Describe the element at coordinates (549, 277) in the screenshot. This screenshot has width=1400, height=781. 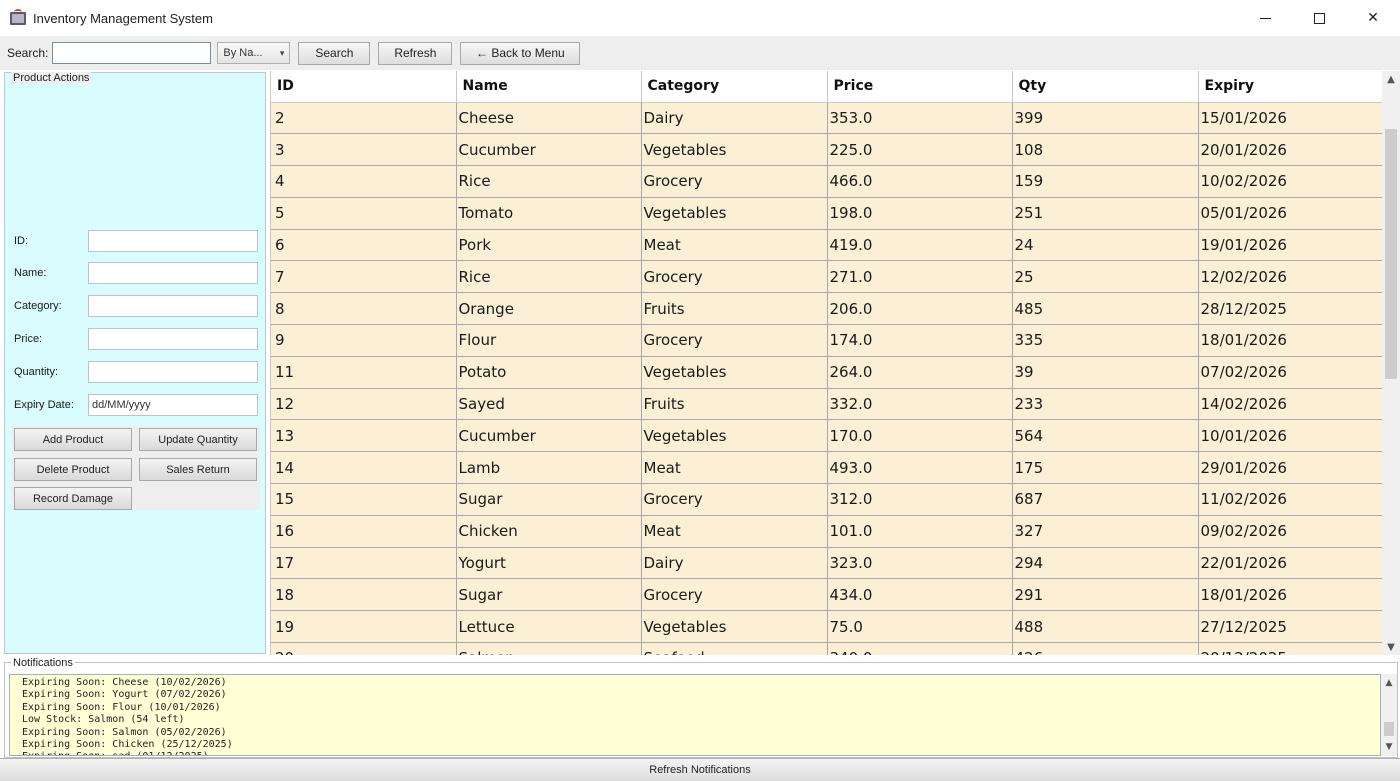
I see `cell-name: Rice` at that location.